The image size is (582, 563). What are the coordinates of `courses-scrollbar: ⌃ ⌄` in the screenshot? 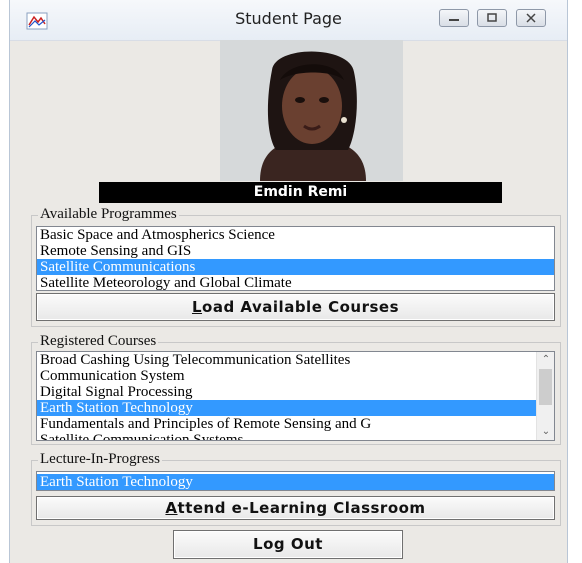 It's located at (545, 396).